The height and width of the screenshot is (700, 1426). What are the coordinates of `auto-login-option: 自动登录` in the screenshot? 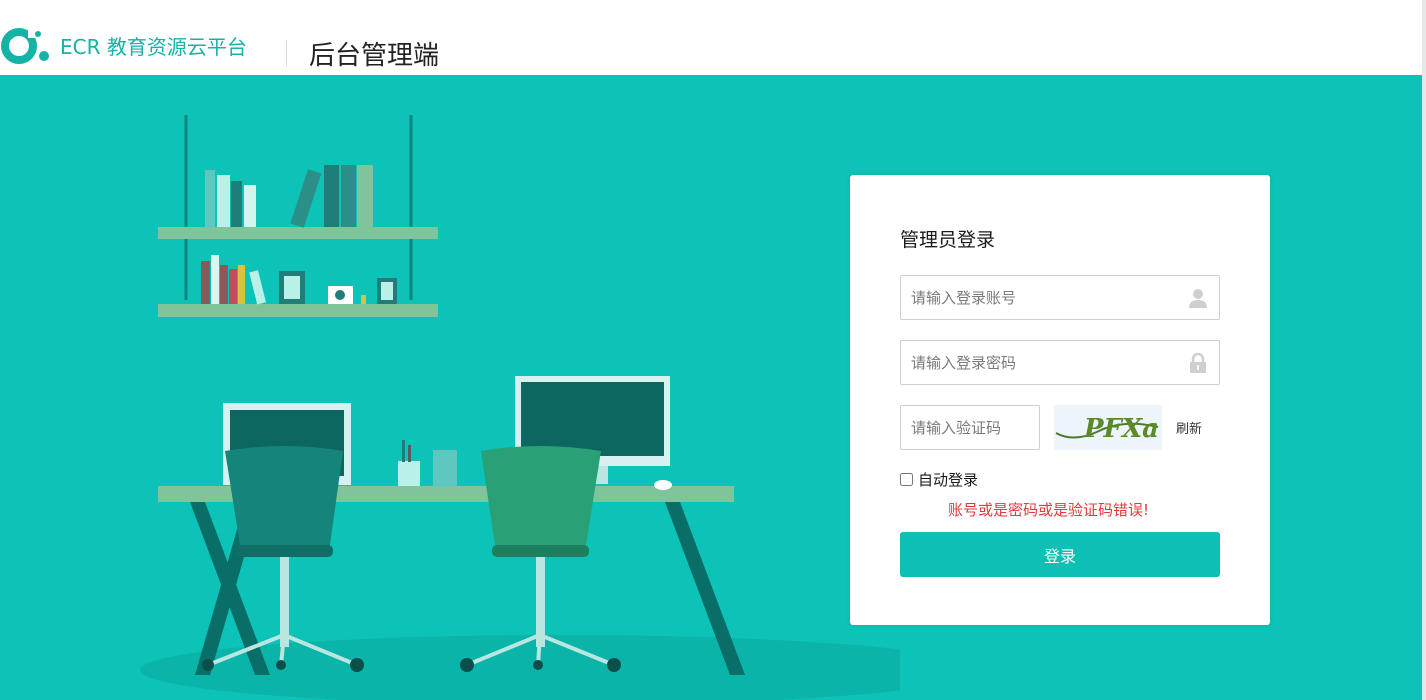 It's located at (939, 479).